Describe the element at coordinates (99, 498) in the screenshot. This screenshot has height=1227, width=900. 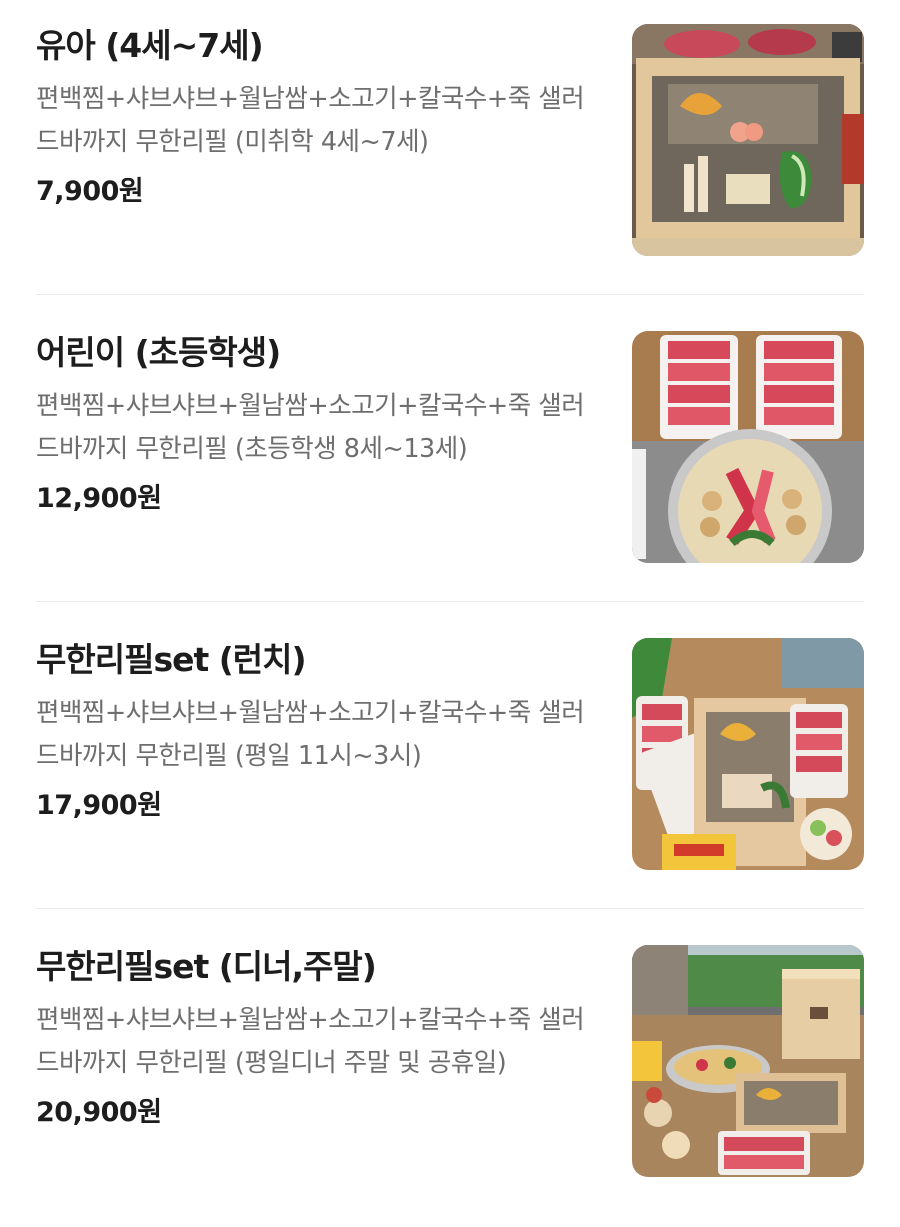
I see `menu-item-price: 12,900원` at that location.